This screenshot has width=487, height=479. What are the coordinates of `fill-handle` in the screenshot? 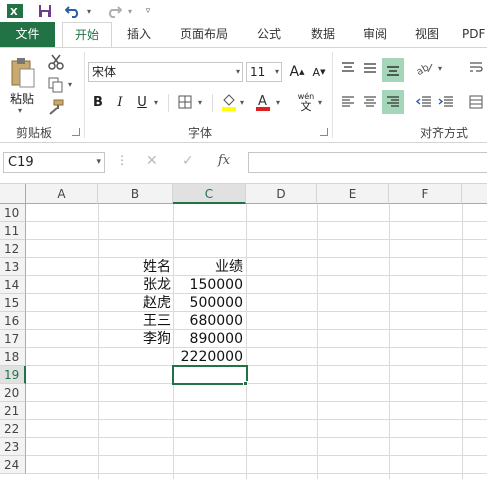 It's located at (245, 383).